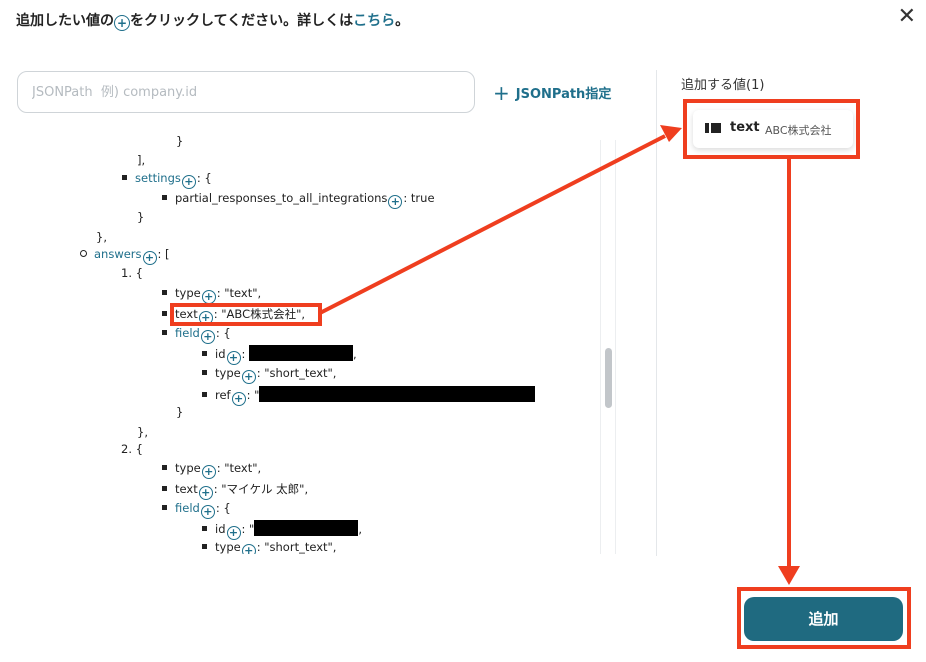 The image size is (926, 662). Describe the element at coordinates (771, 129) in the screenshot. I see `highlight-box-added-chip` at that location.